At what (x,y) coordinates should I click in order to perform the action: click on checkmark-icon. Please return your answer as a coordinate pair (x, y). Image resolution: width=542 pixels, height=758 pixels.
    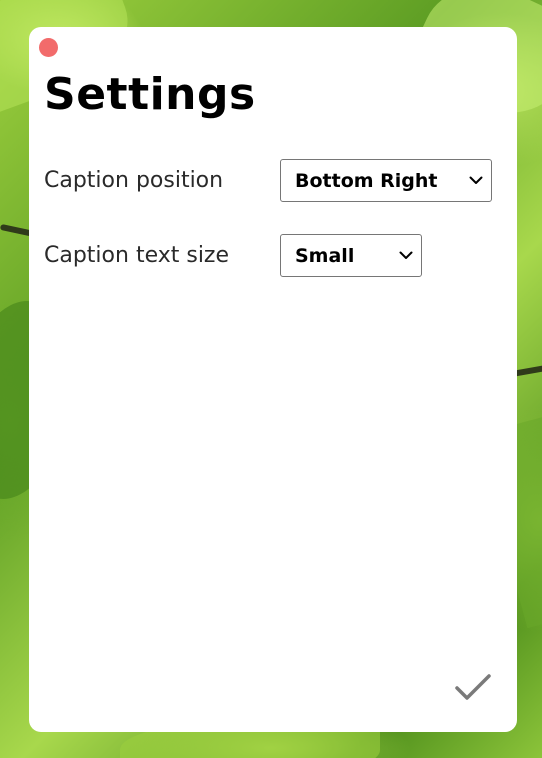
    Looking at the image, I should click on (473, 687).